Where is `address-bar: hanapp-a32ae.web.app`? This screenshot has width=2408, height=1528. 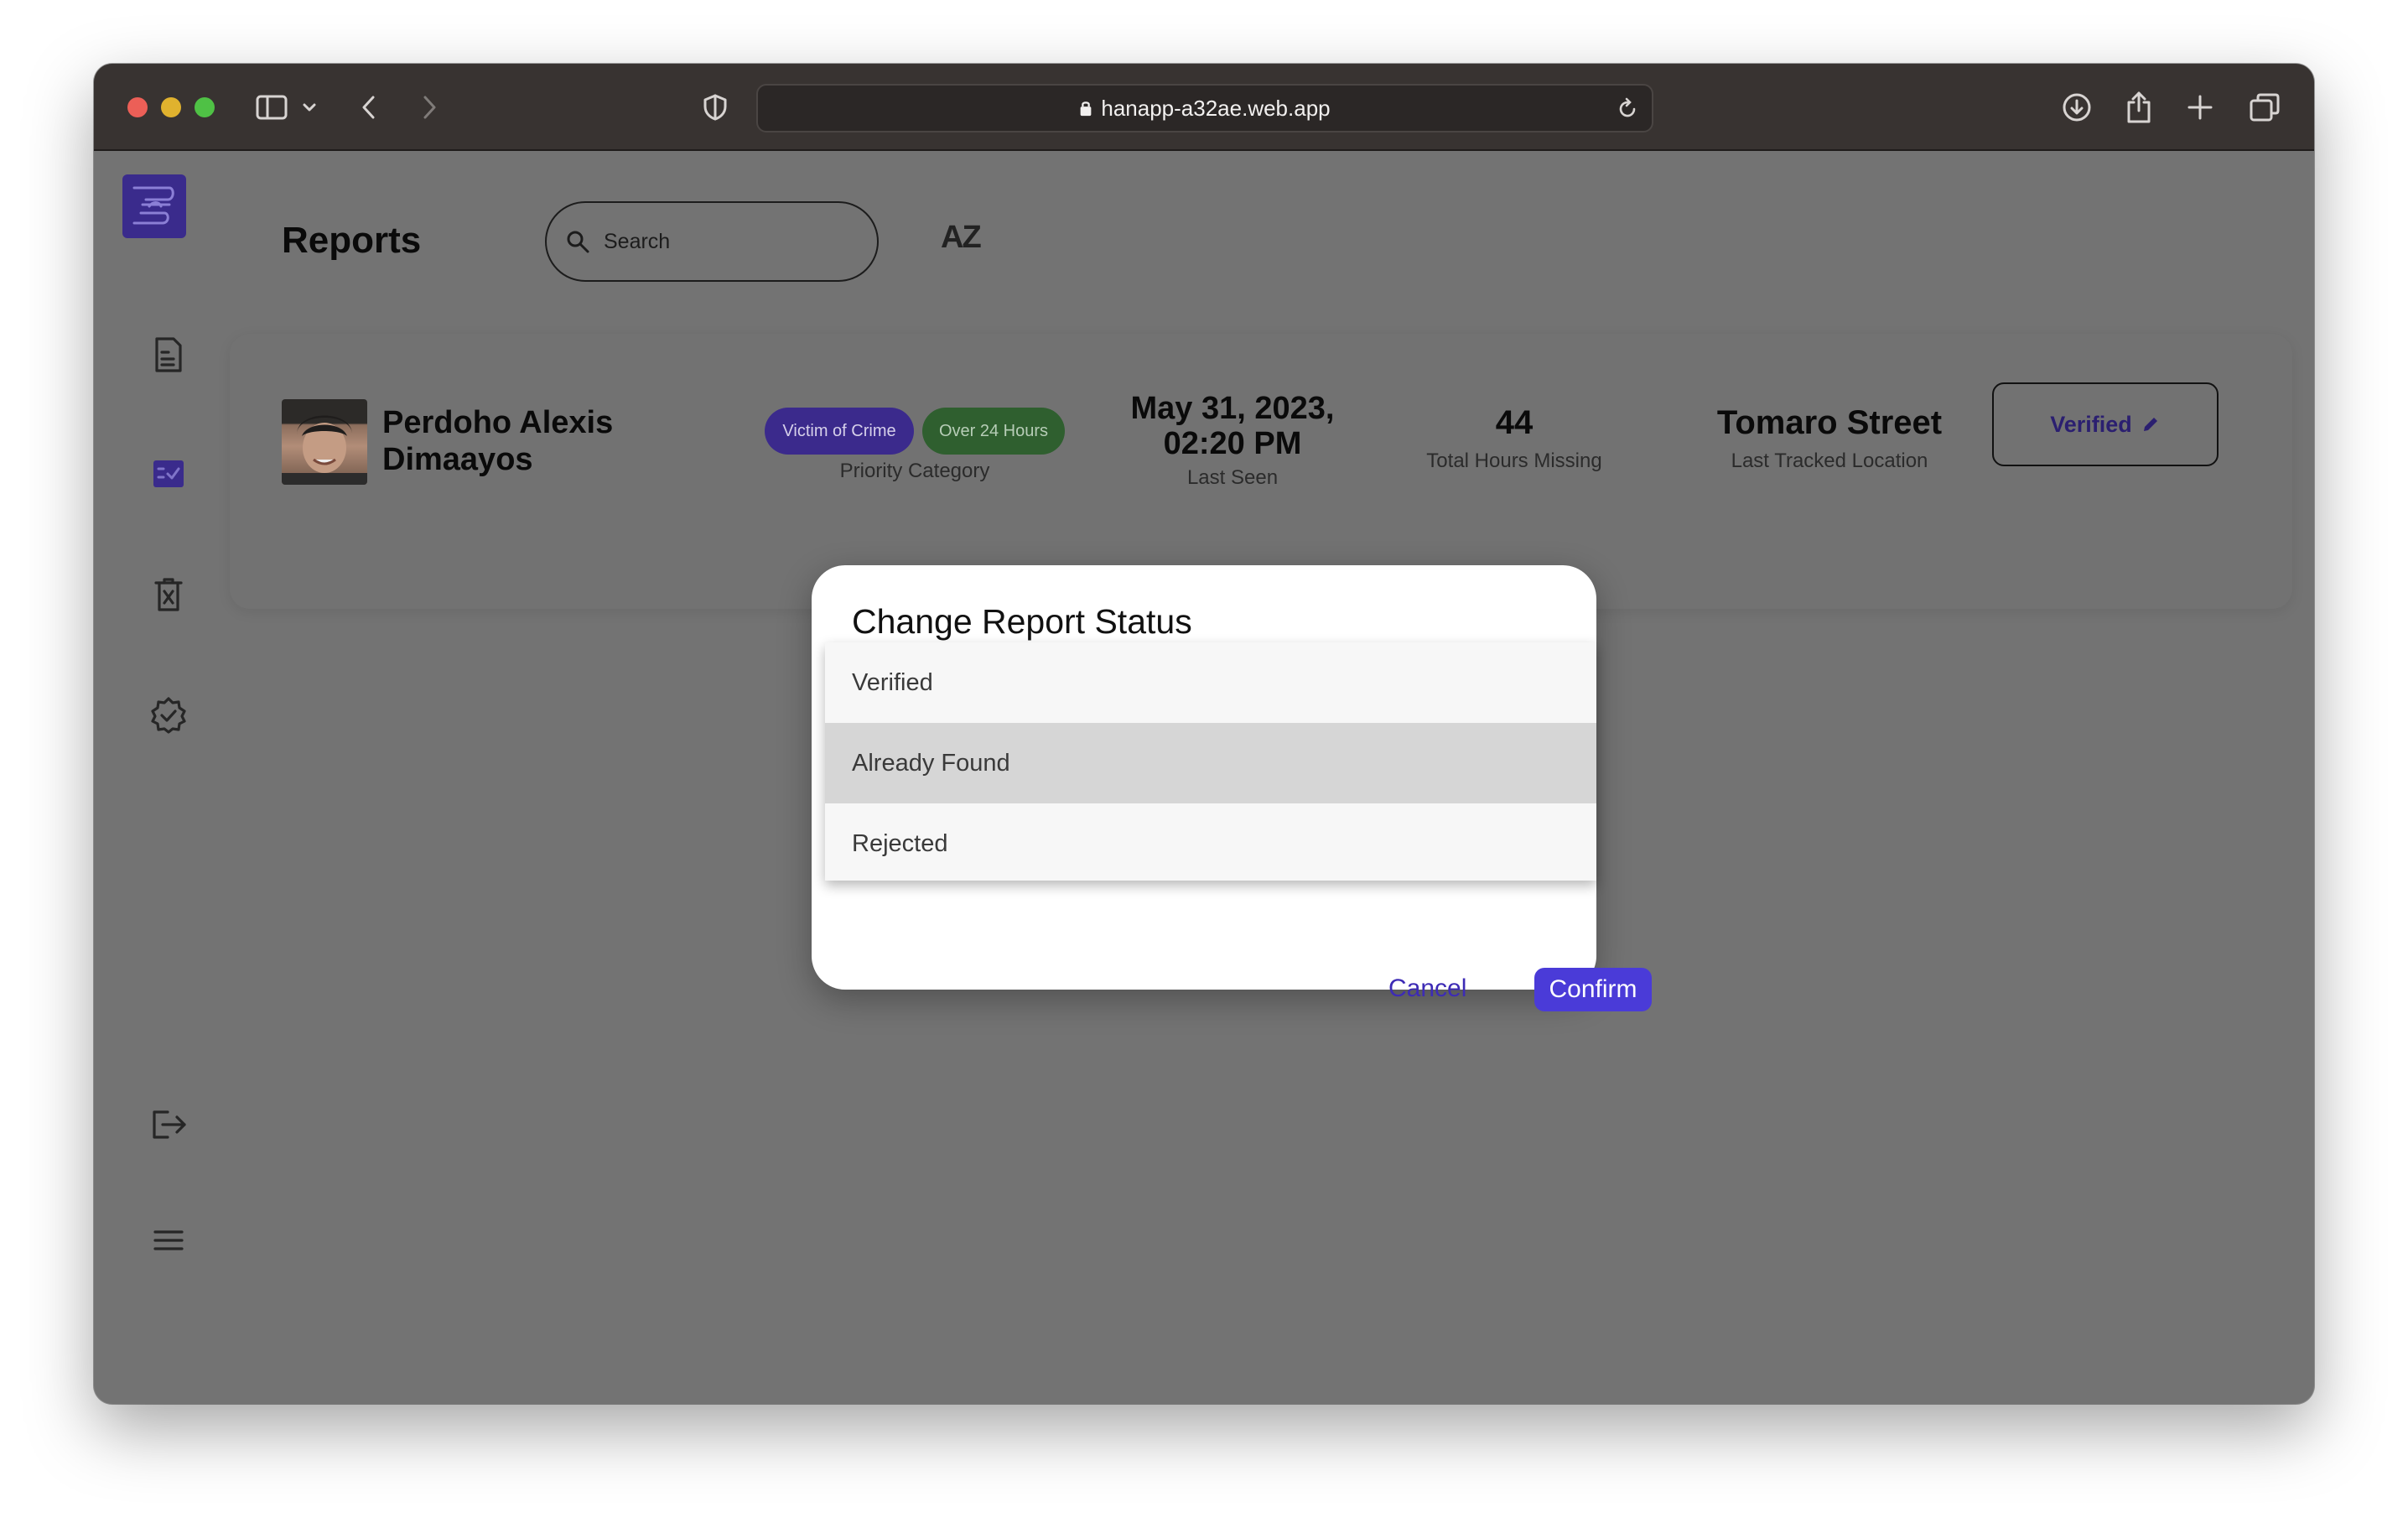
address-bar: hanapp-a32ae.web.app is located at coordinates (1204, 109).